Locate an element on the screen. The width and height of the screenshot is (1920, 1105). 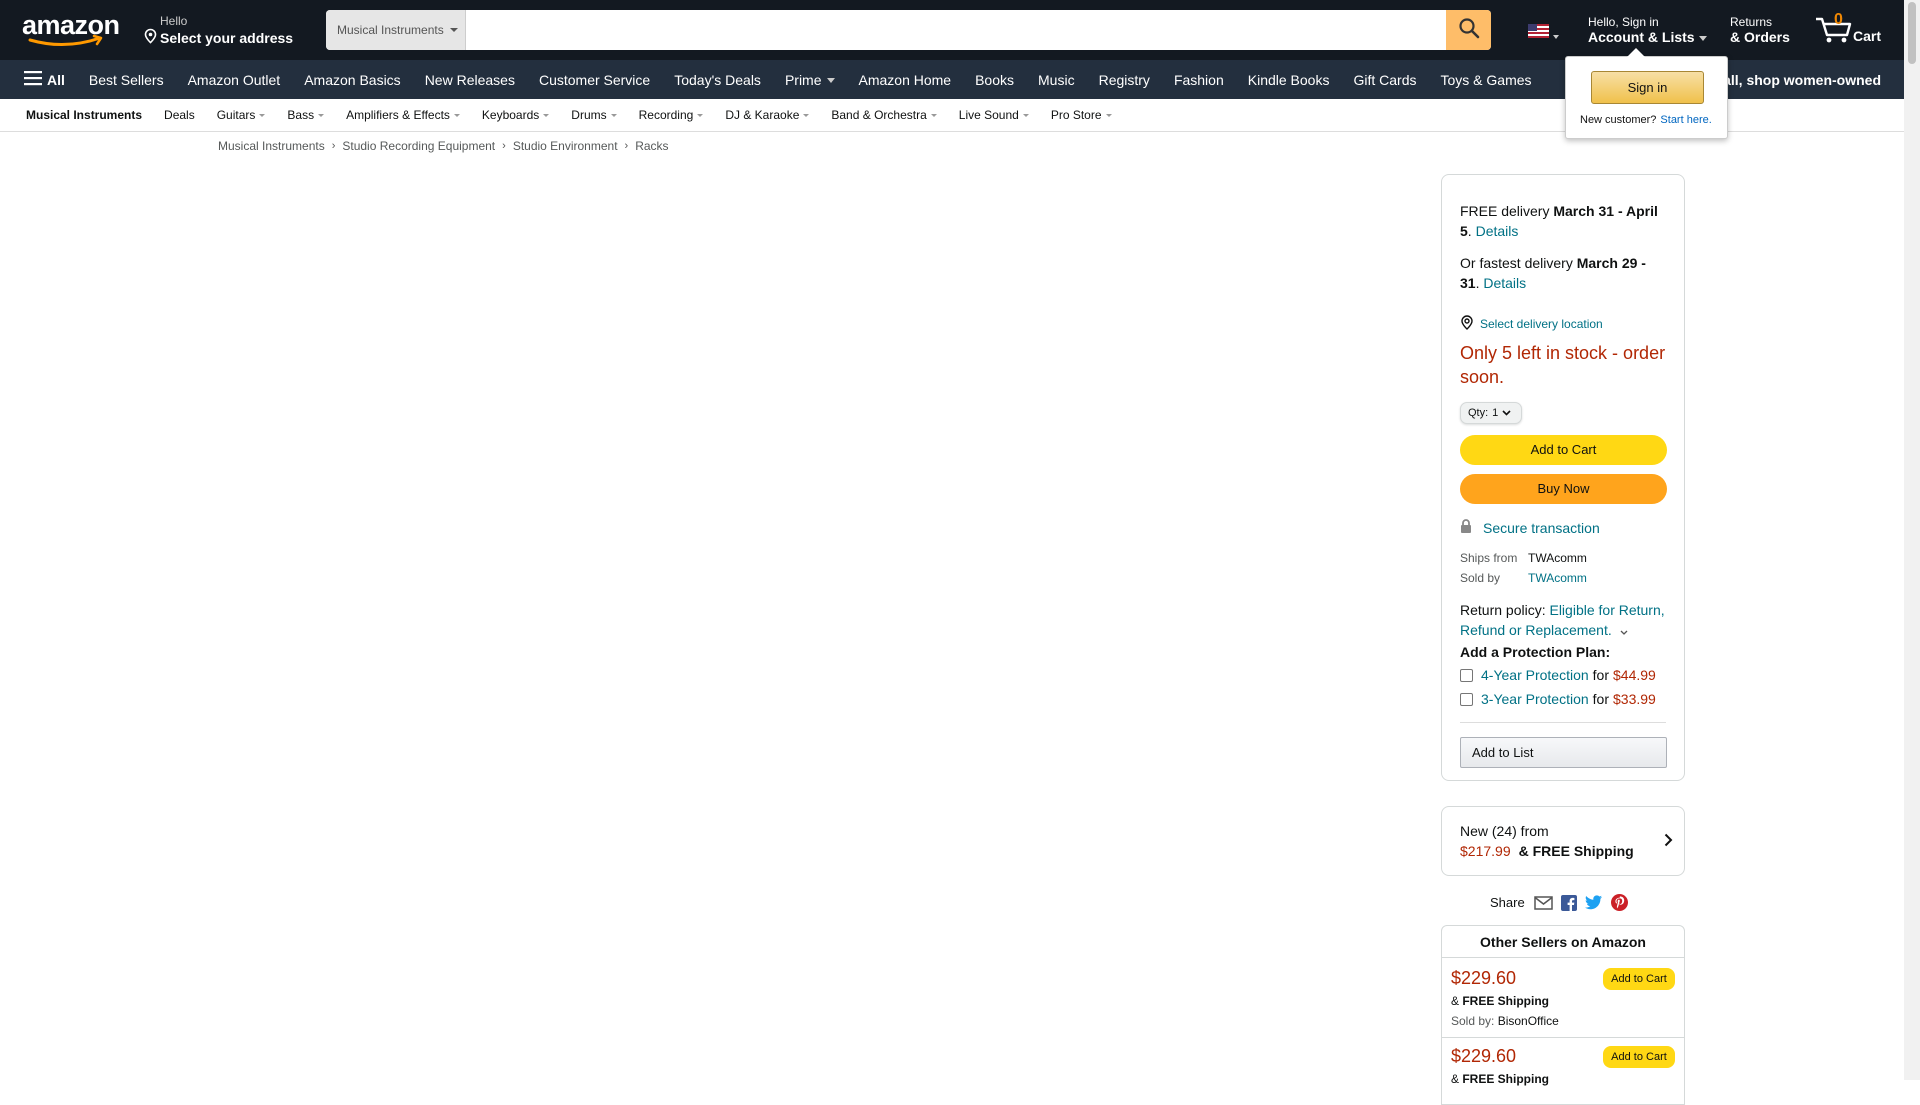
orders-label: & Orders is located at coordinates (1760, 37).